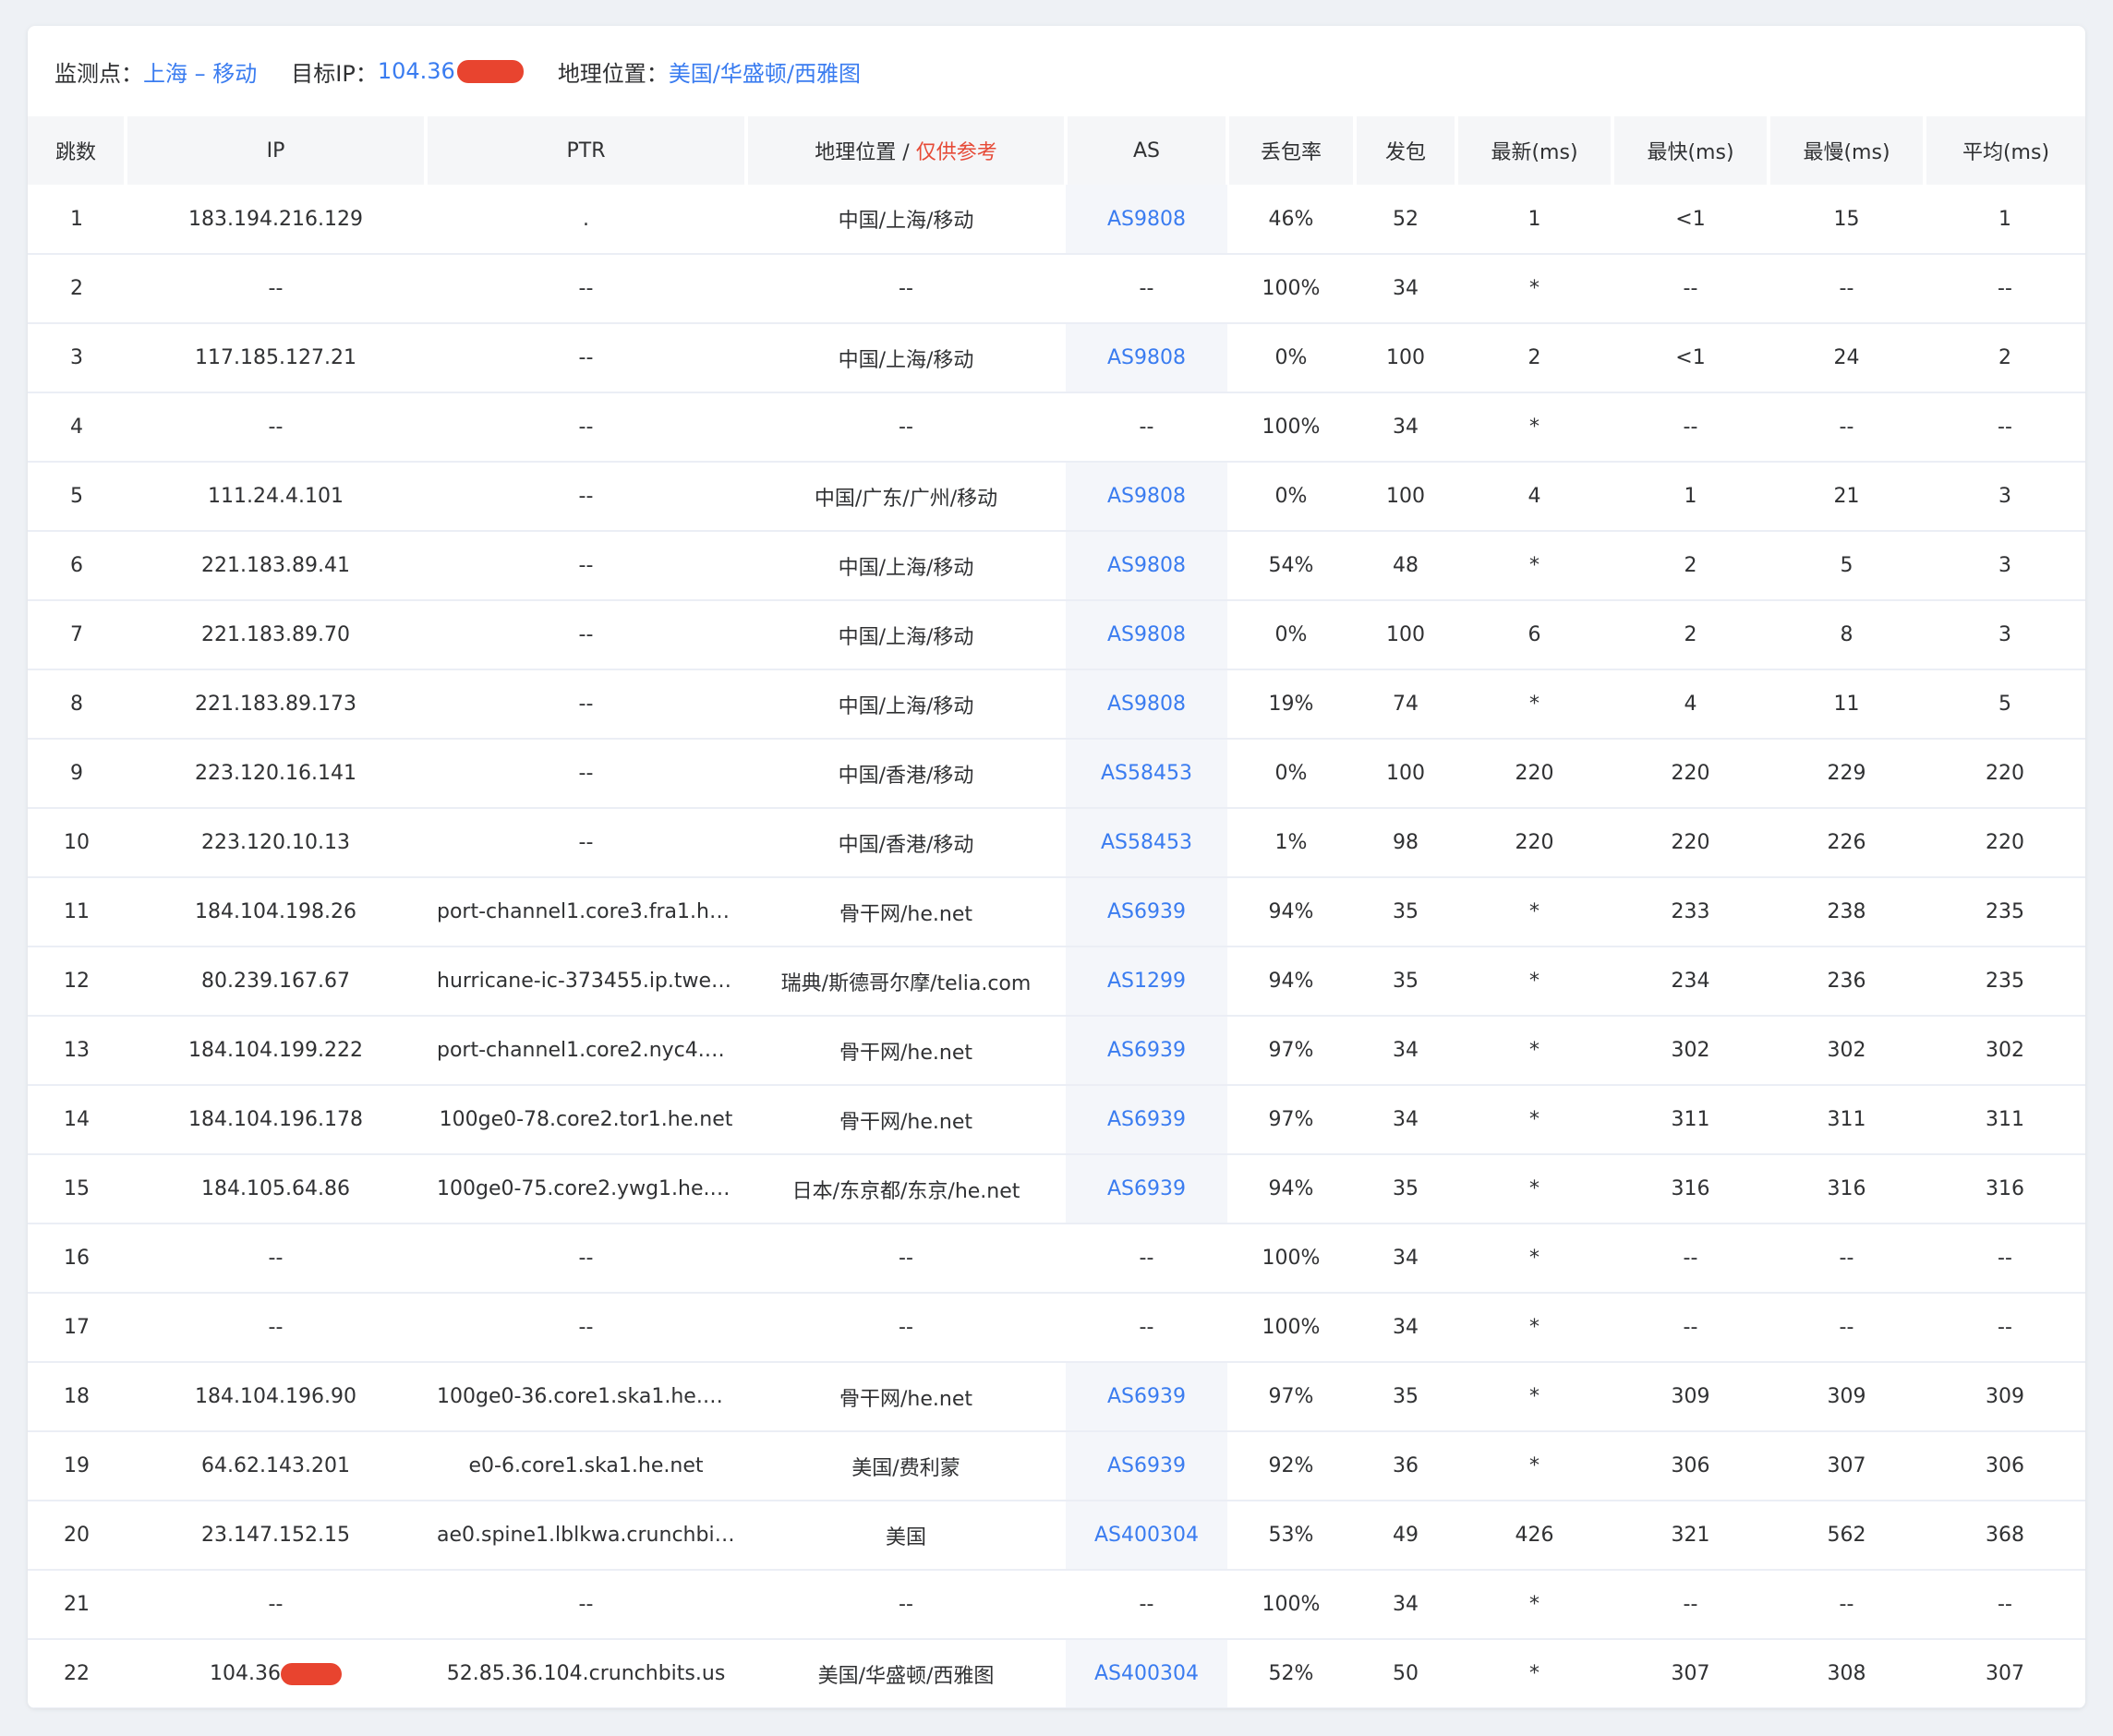 The height and width of the screenshot is (1736, 2113). I want to click on col-header-ptr: PTR, so click(587, 150).